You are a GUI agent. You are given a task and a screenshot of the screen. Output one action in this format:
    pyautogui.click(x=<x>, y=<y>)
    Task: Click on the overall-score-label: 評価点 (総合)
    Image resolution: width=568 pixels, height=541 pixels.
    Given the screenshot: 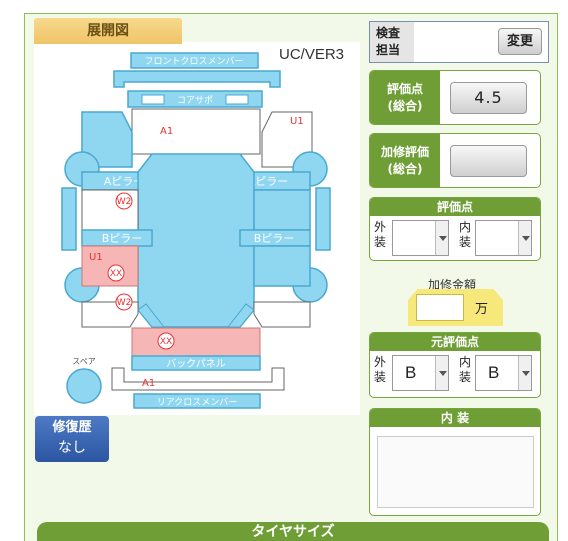 What is the action you would take?
    pyautogui.click(x=405, y=97)
    